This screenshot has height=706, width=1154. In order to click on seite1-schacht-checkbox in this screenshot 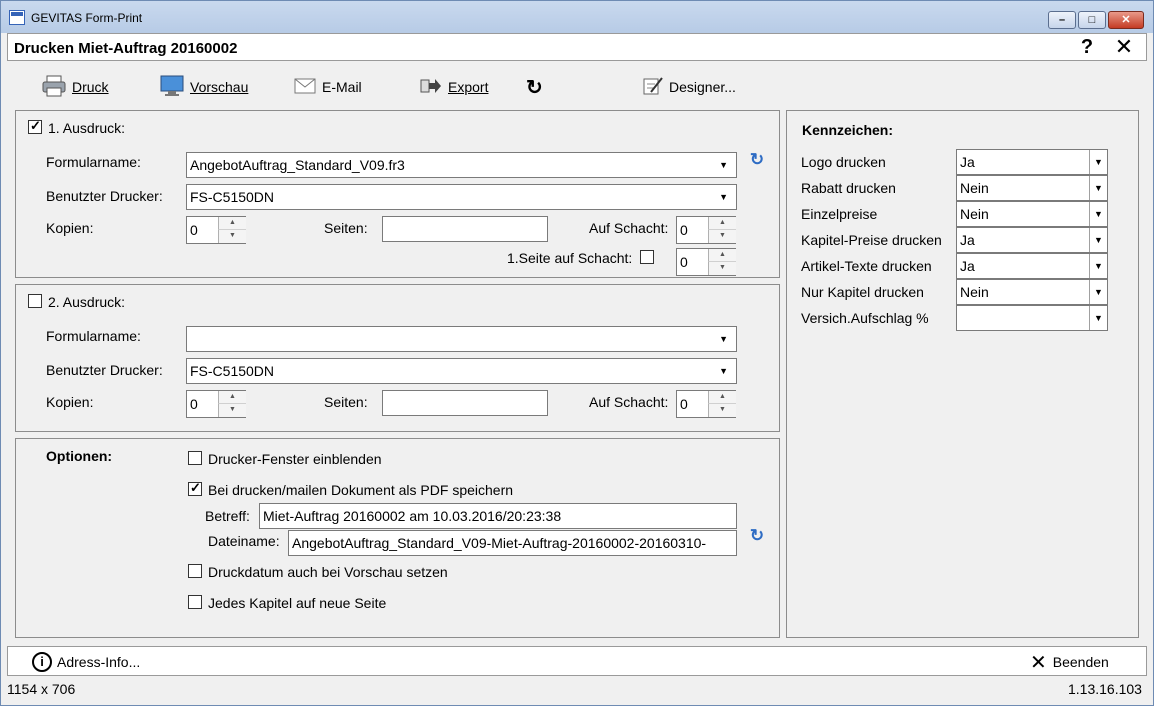, I will do `click(647, 257)`.